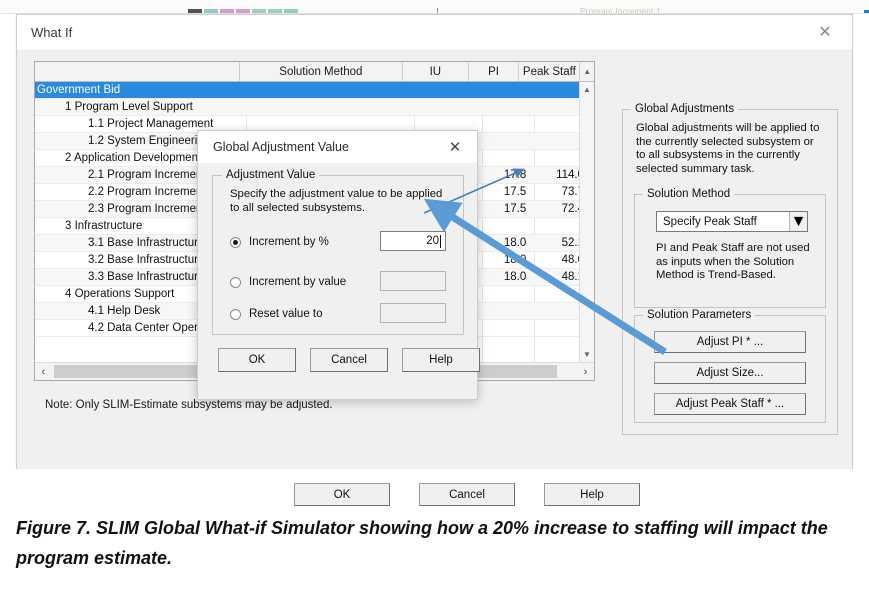  What do you see at coordinates (314, 107) in the screenshot?
I see `table-row: 1 Program Level Support` at bounding box center [314, 107].